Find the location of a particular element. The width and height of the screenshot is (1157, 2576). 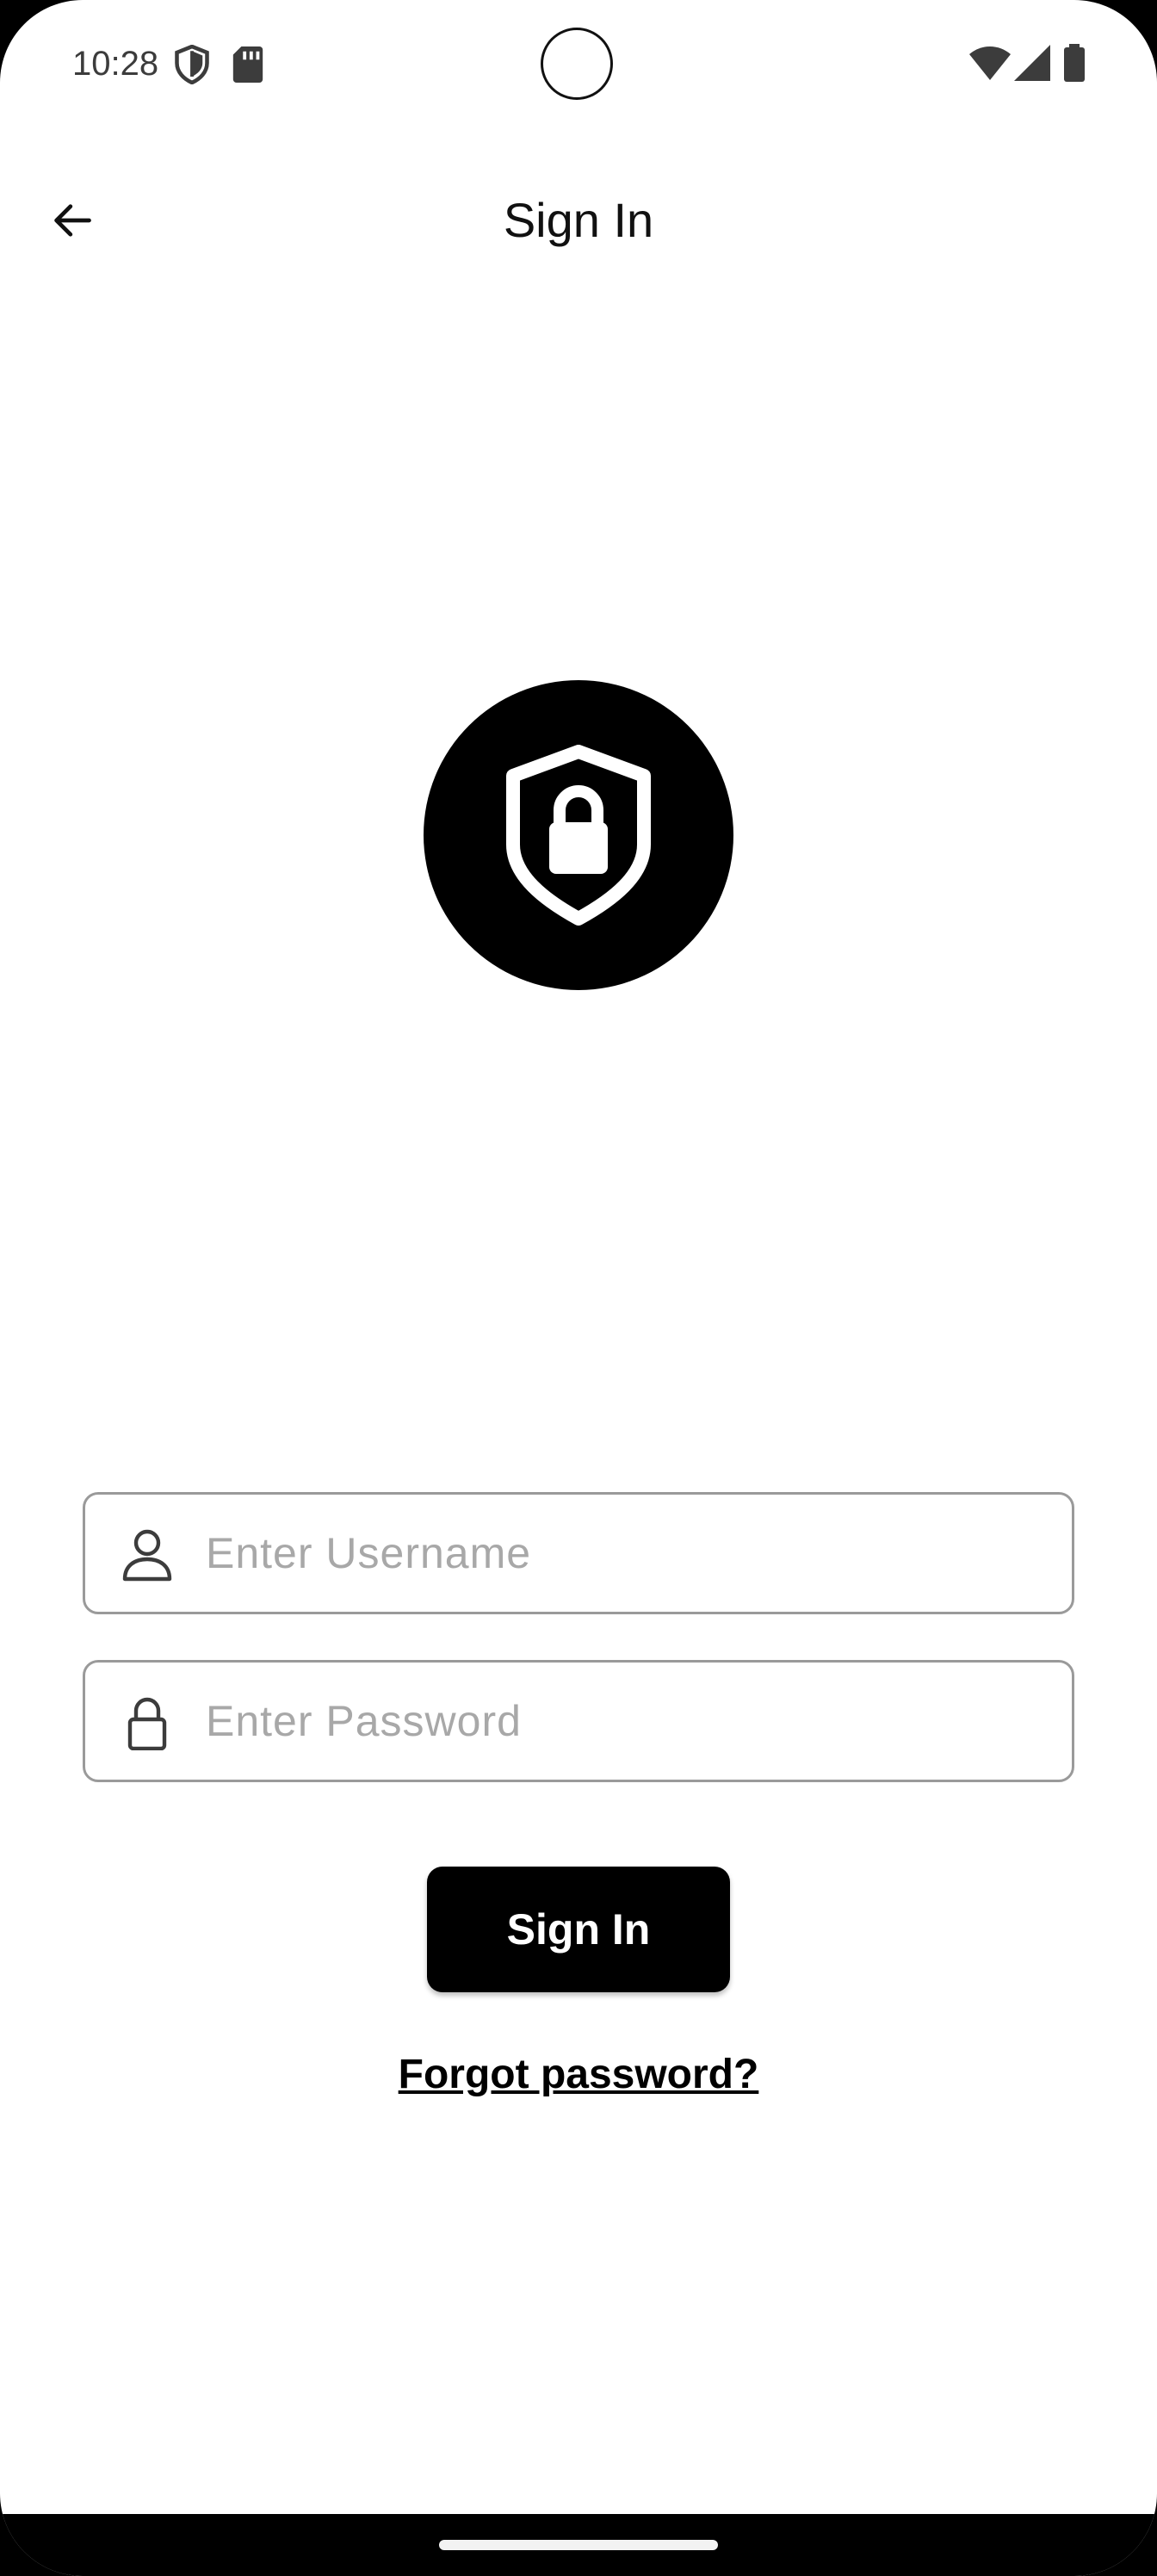

sign-in-button: Sign In is located at coordinates (579, 1930).